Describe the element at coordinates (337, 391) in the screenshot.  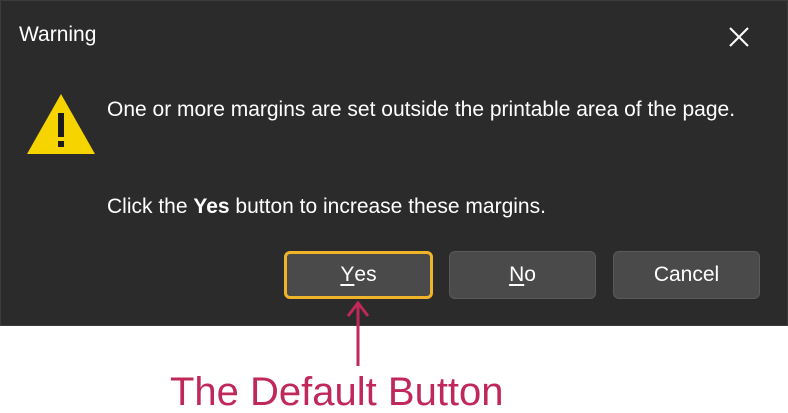
I see `annotation-label: The Default Button` at that location.